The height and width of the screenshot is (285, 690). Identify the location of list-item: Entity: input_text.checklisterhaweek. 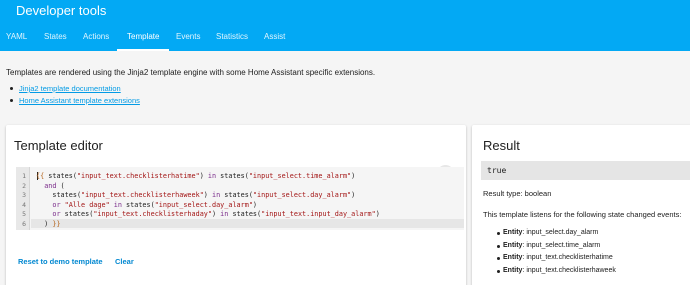
(556, 273).